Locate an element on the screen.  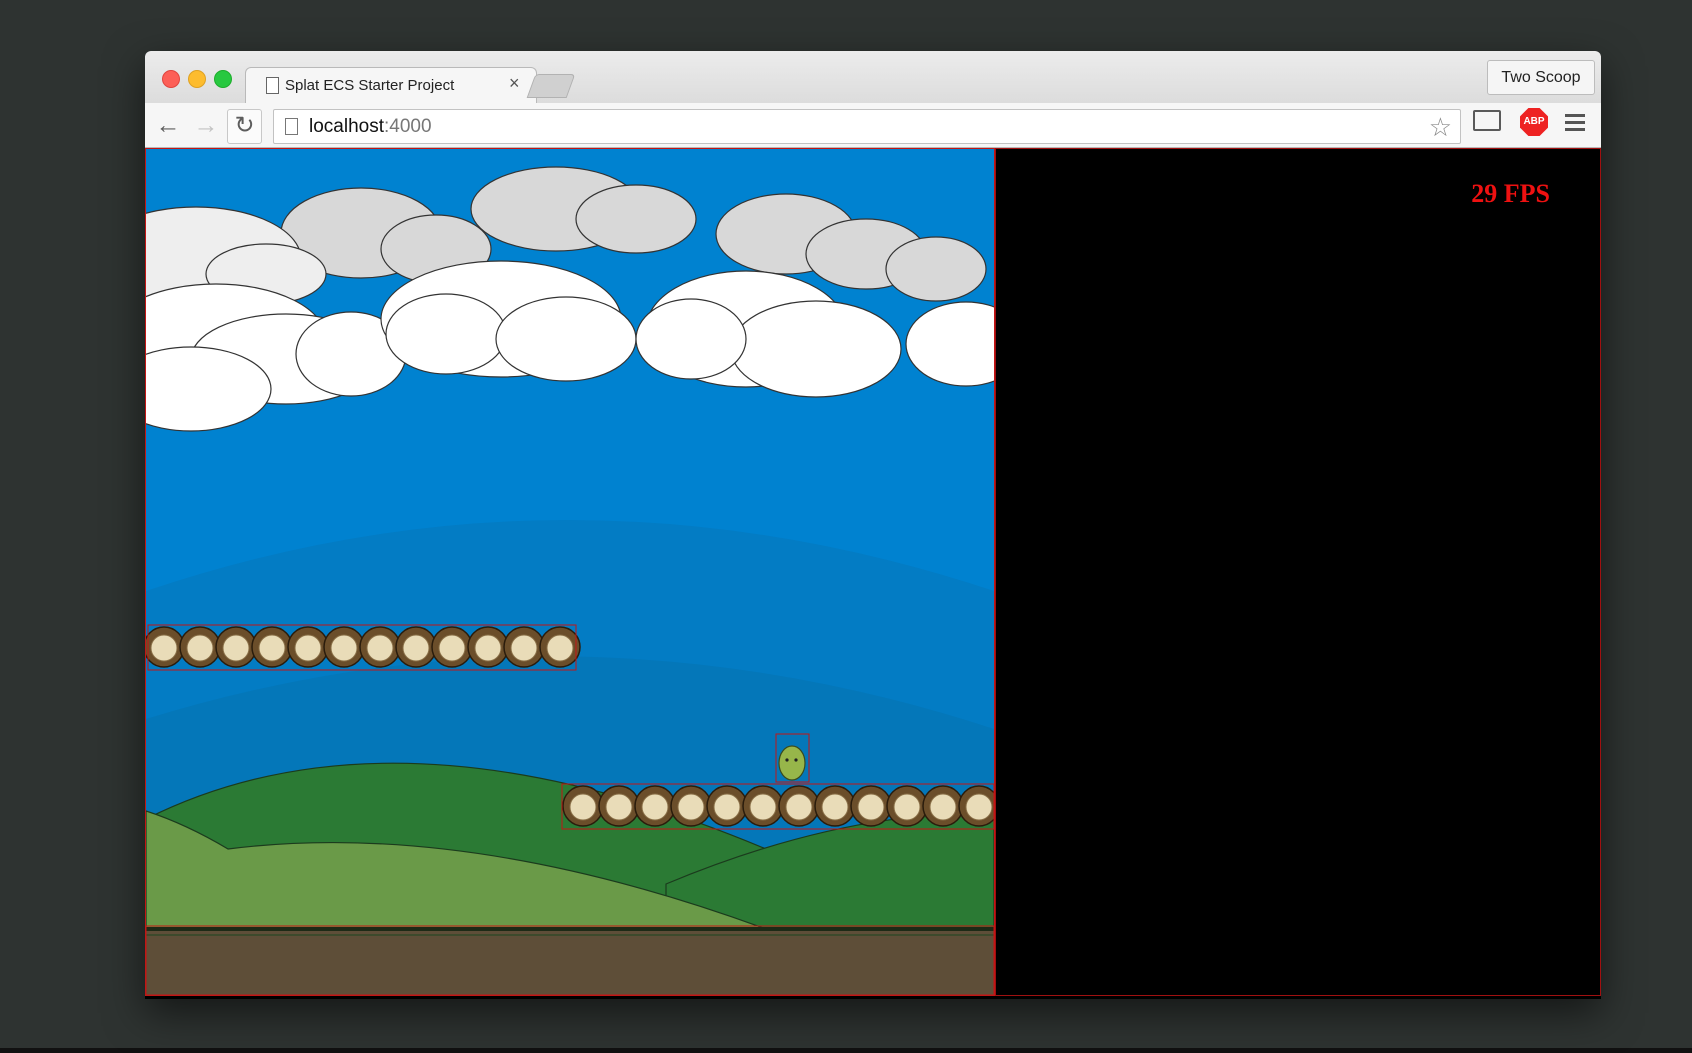
forward-arrow-icon: → is located at coordinates (206, 125).